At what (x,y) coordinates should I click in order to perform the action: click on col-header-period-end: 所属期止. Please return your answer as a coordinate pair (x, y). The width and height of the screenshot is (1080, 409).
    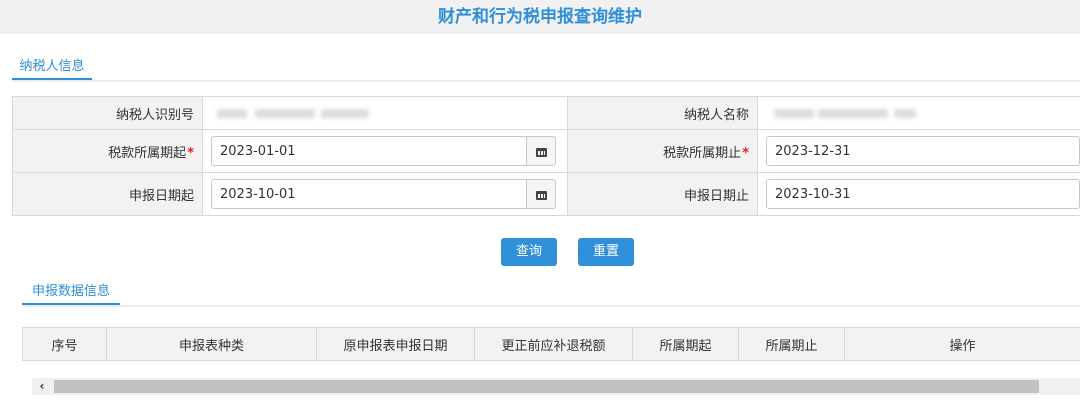
    Looking at the image, I should click on (791, 344).